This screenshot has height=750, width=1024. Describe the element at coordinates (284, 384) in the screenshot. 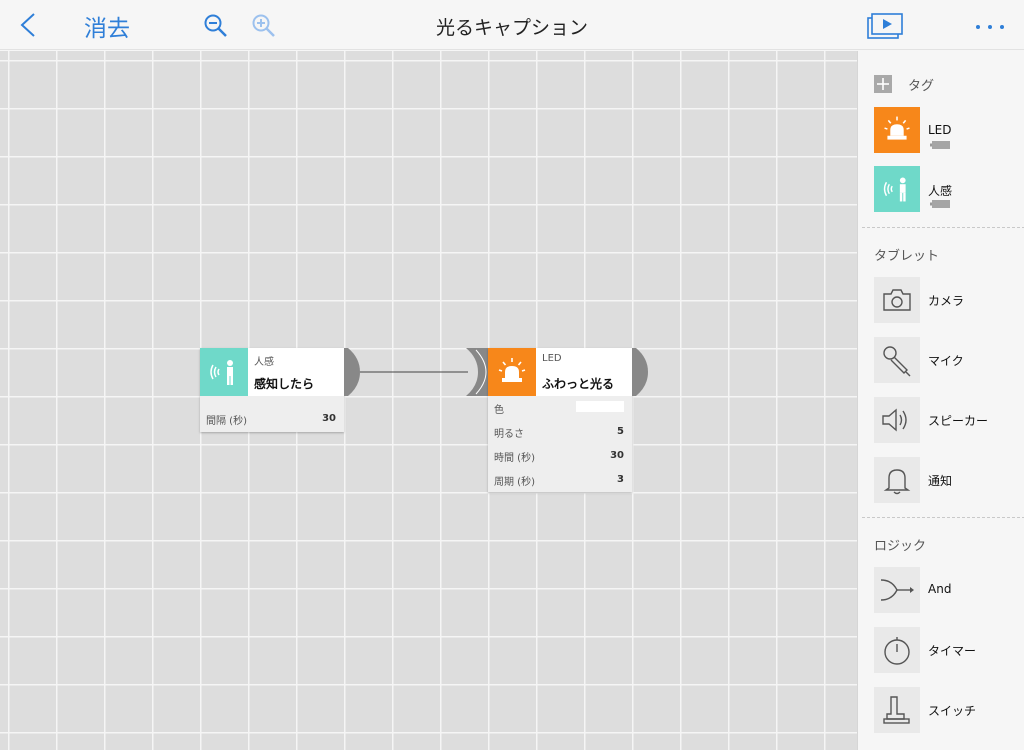

I see `node-name: 感知したら` at that location.